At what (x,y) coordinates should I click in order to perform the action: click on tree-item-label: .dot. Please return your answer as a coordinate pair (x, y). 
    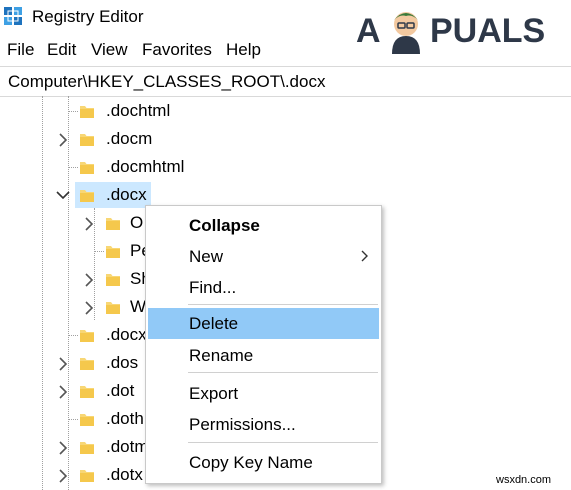
    Looking at the image, I should click on (120, 390).